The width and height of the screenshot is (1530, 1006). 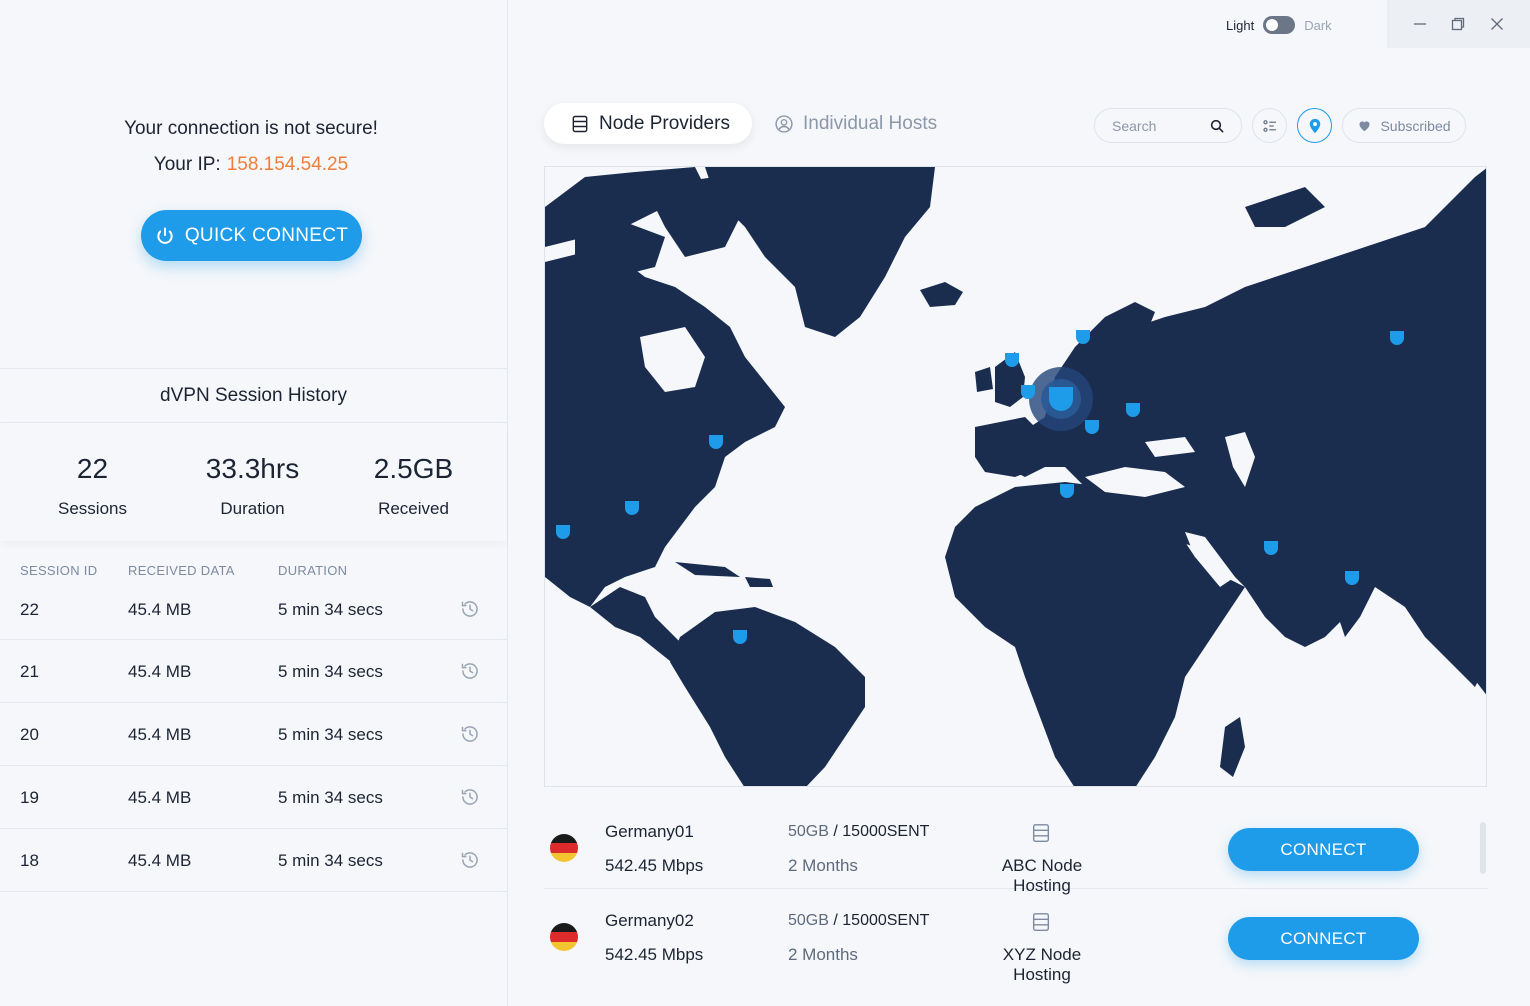 What do you see at coordinates (252, 482) in the screenshot?
I see `stat-duration: 33.3hrs Duration` at bounding box center [252, 482].